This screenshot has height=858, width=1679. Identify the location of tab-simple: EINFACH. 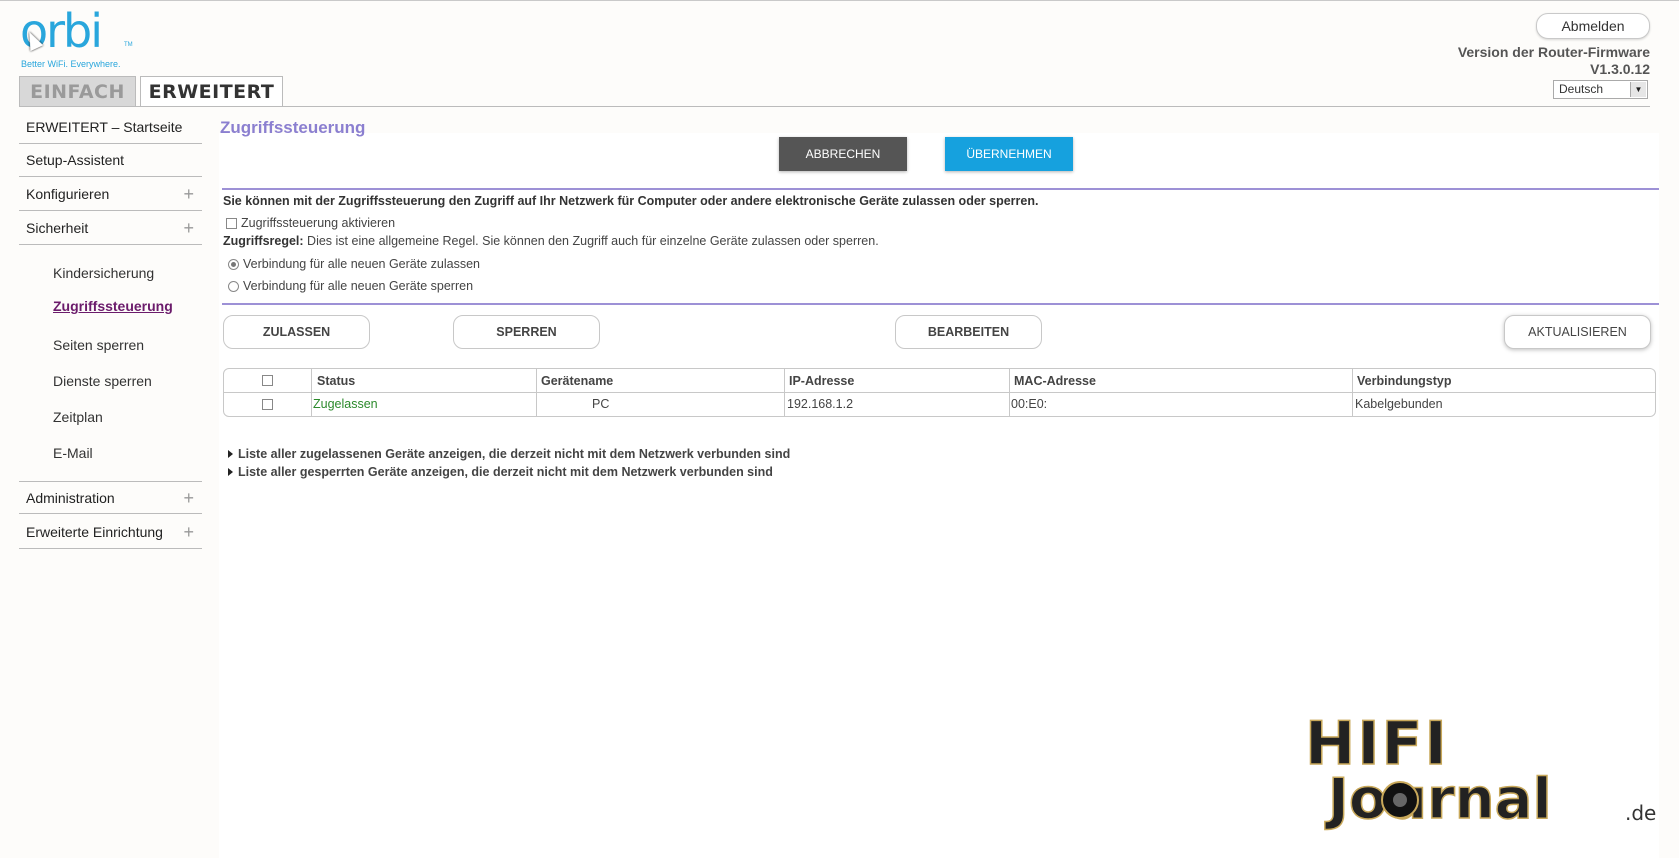
(77, 91).